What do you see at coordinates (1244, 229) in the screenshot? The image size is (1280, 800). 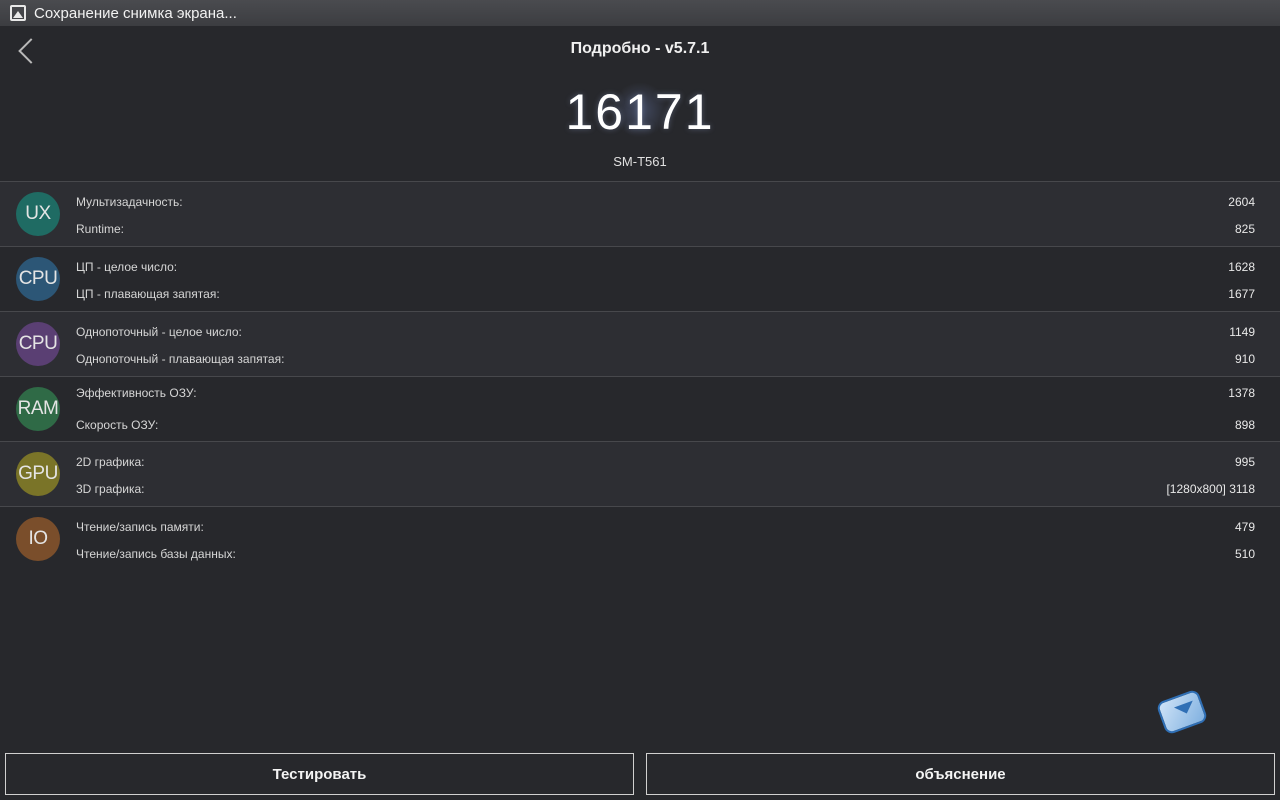 I see `item-value: 825` at bounding box center [1244, 229].